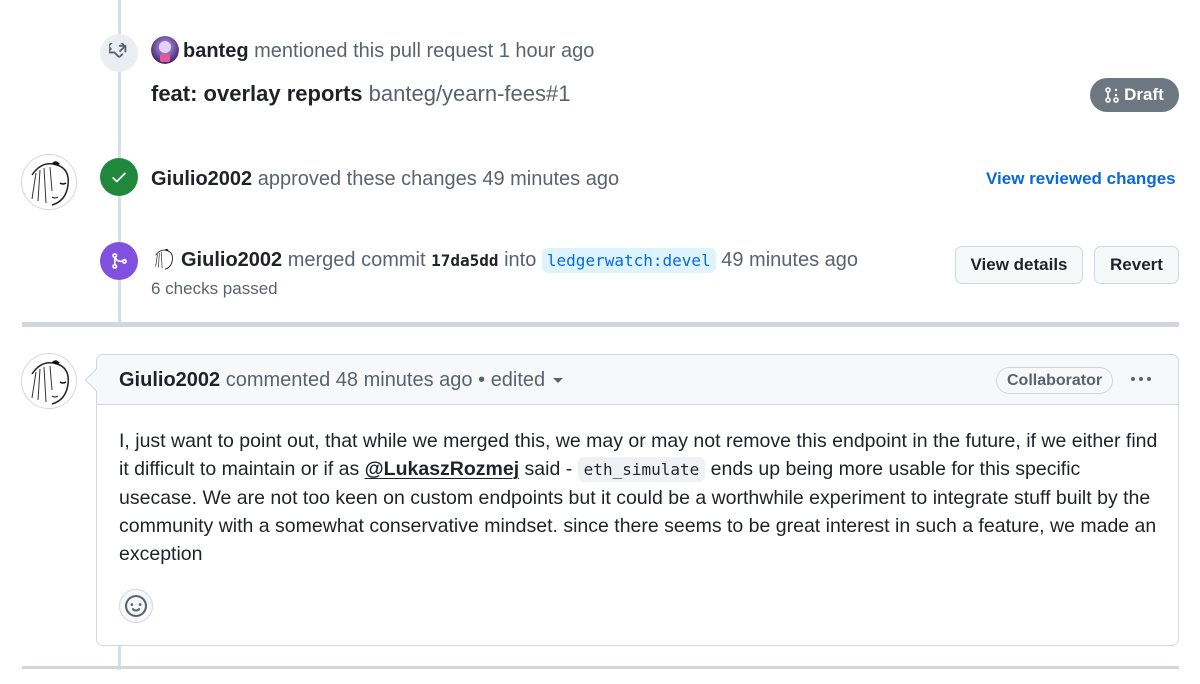 This screenshot has height=684, width=1200. What do you see at coordinates (49, 381) in the screenshot?
I see `comment-author-avatar` at bounding box center [49, 381].